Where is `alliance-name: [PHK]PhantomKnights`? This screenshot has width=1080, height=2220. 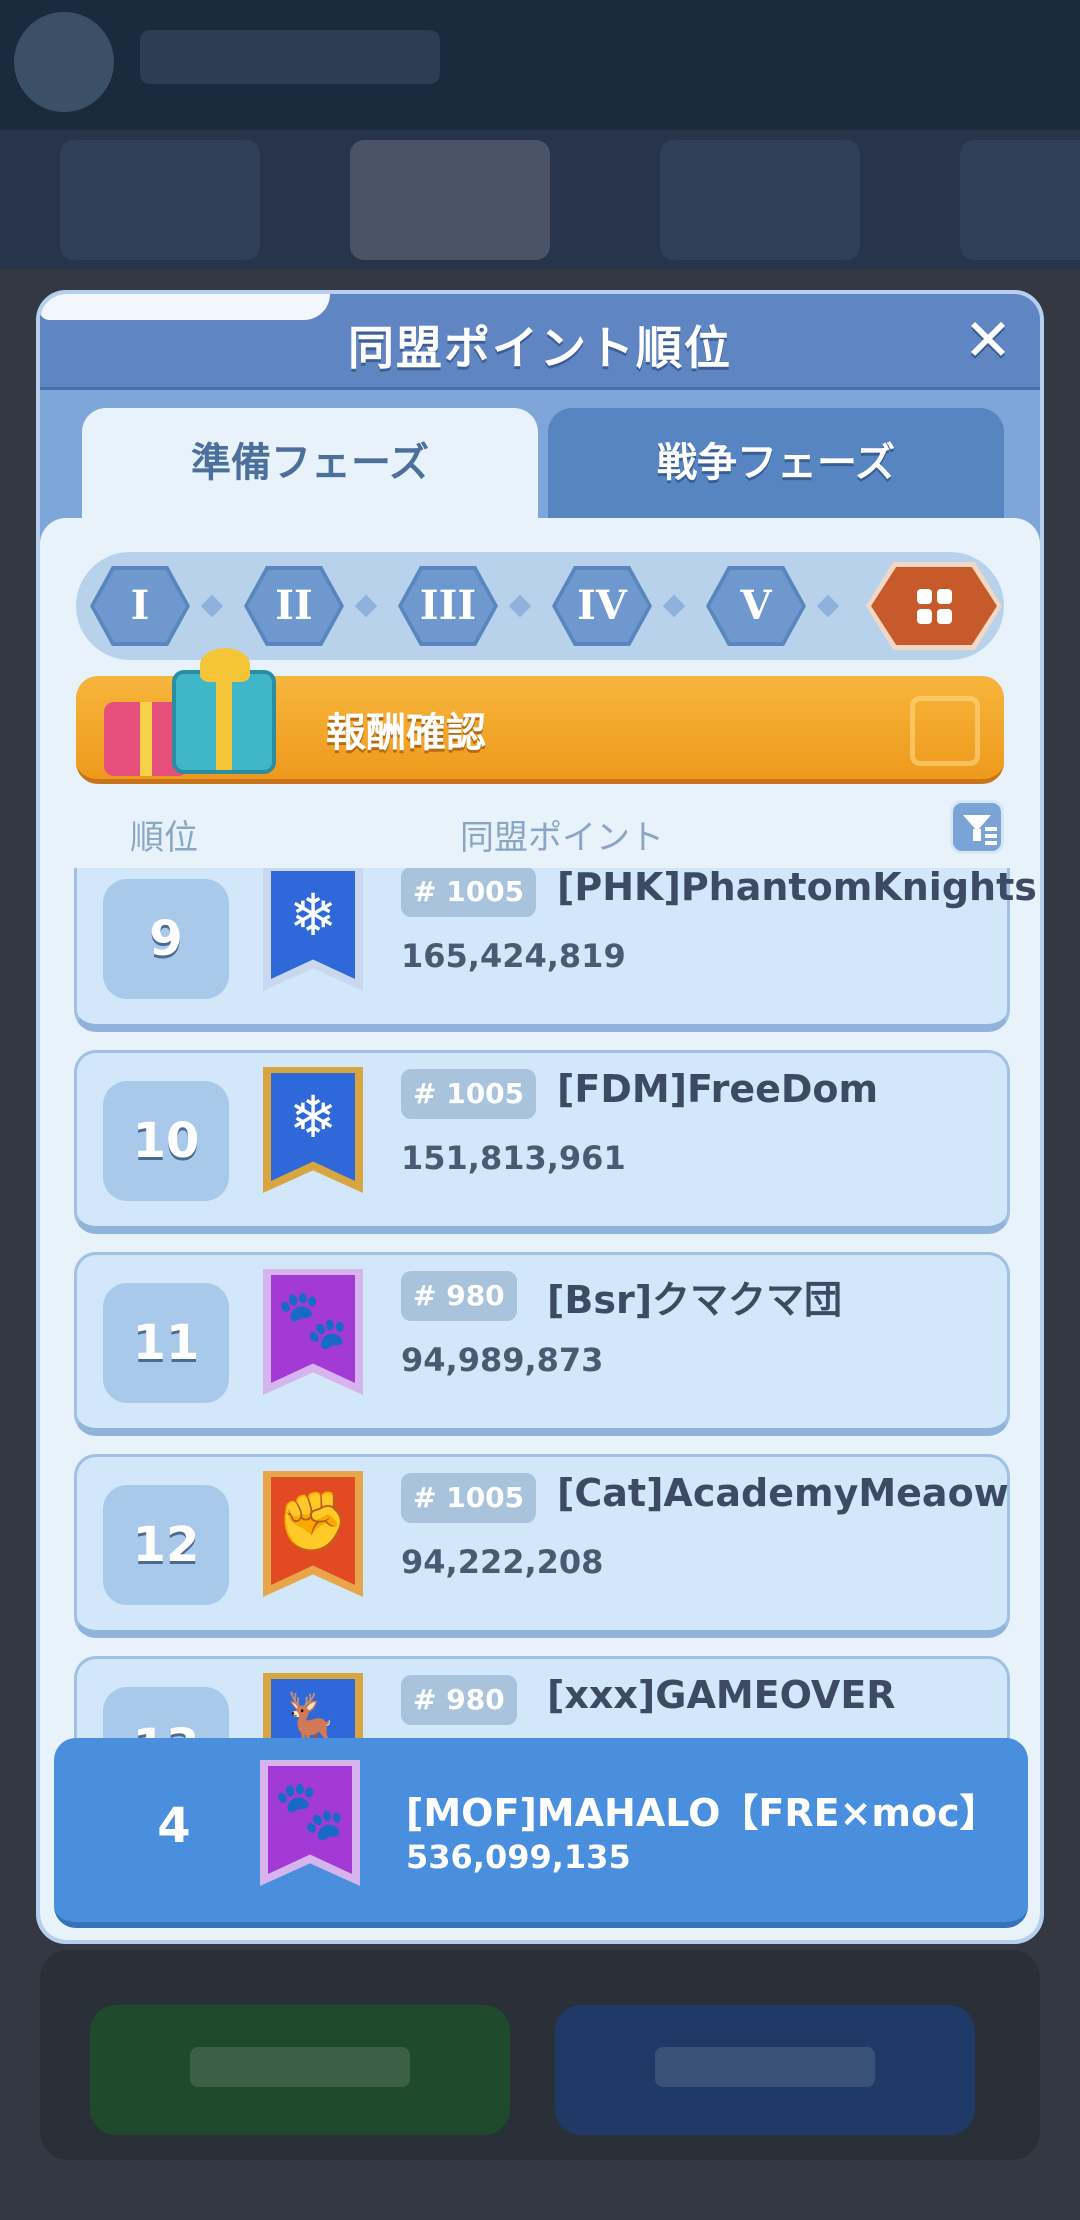
alliance-name: [PHK]PhantomKnights is located at coordinates (797, 888).